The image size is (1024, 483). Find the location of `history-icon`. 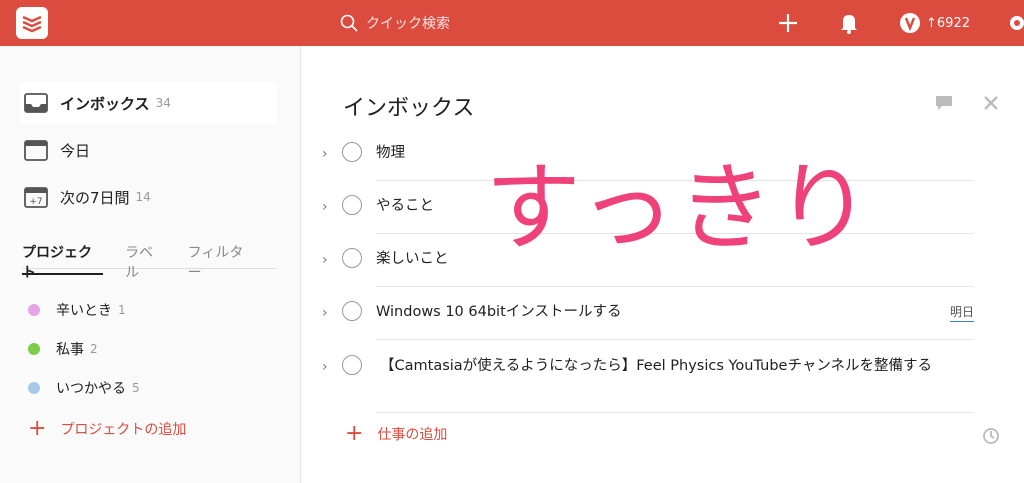

history-icon is located at coordinates (991, 436).